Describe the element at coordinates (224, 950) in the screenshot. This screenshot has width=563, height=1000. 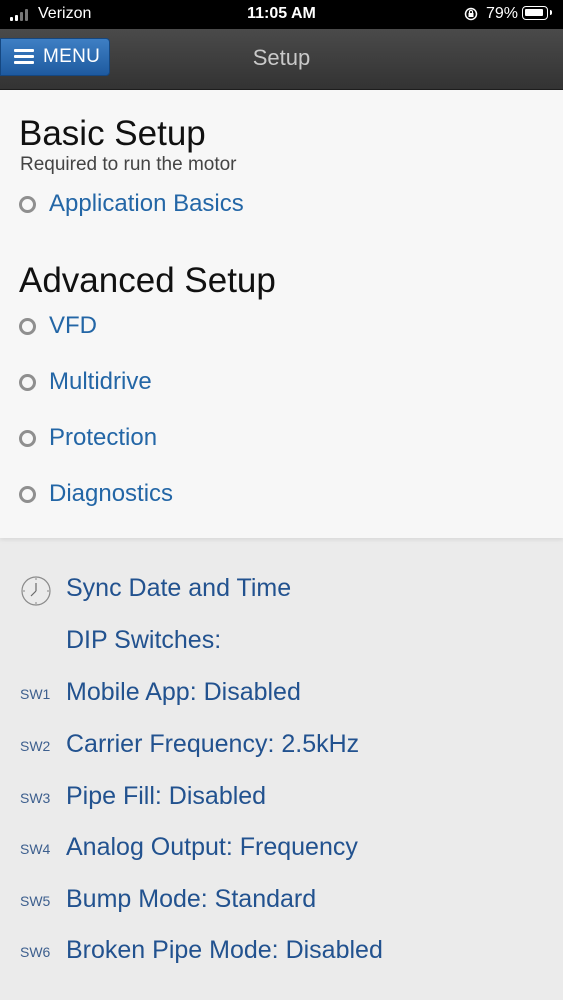
I see `switch-status: Broken Pipe Mode: Disabled` at that location.